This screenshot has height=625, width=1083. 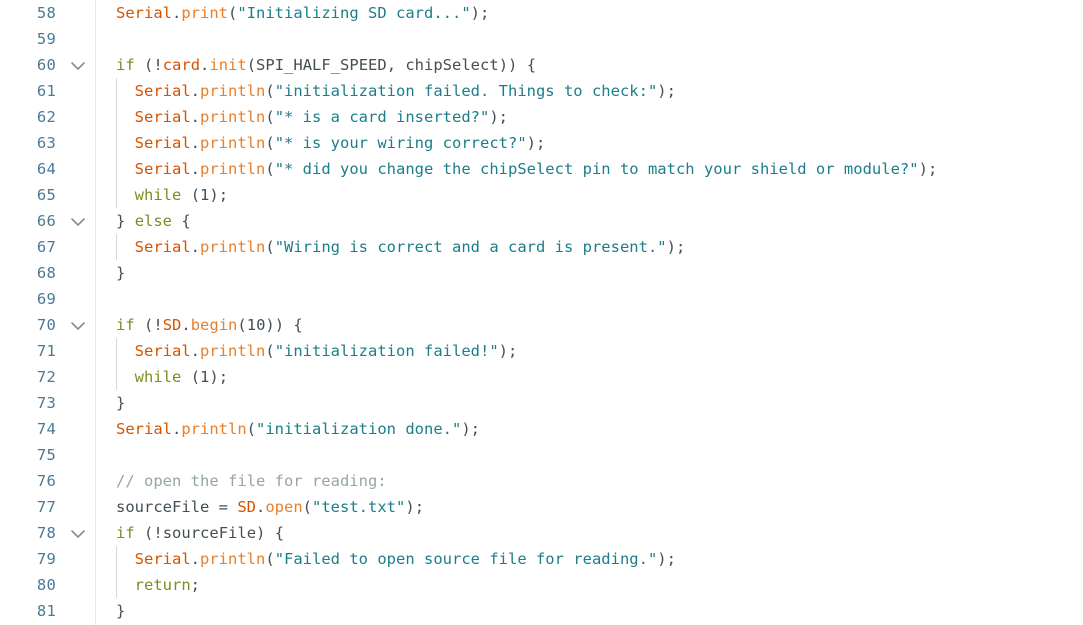 I want to click on code-line-text: if (!sourceFile) {, so click(x=200, y=533).